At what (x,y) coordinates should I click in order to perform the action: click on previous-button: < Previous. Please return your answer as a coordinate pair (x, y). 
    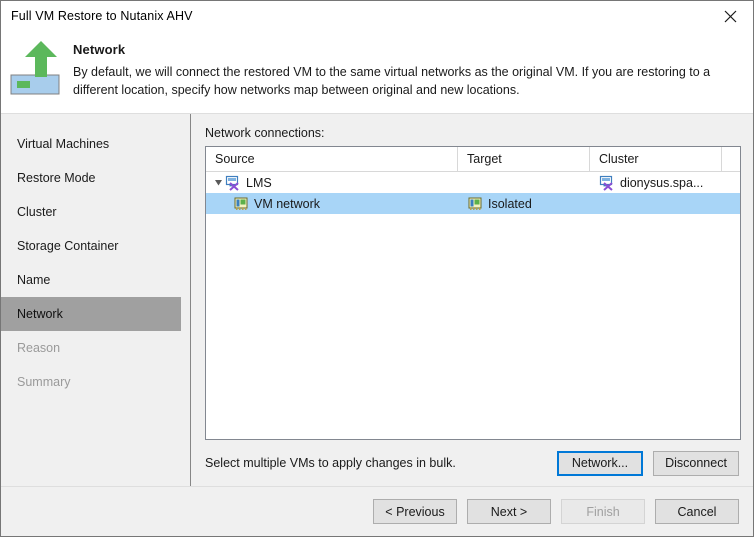
    Looking at the image, I should click on (415, 511).